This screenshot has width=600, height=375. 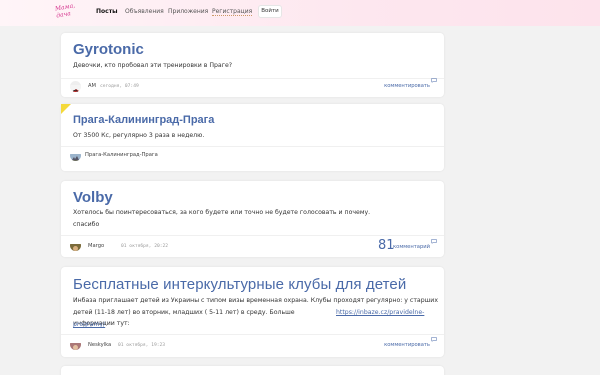 What do you see at coordinates (92, 86) in the screenshot?
I see `author-name: AM` at bounding box center [92, 86].